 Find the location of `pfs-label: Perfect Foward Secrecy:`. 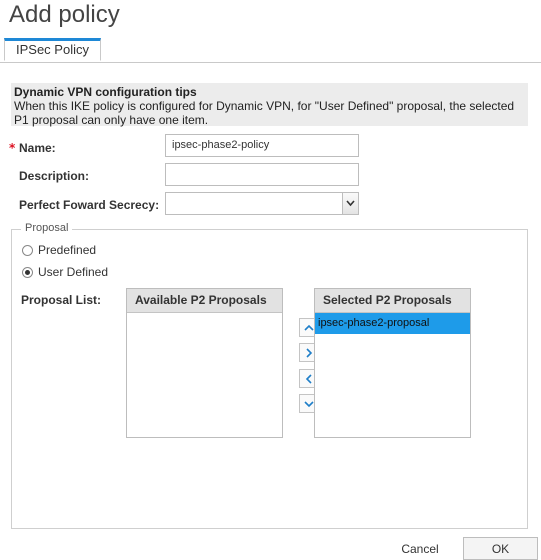

pfs-label: Perfect Foward Secrecy: is located at coordinates (89, 205).